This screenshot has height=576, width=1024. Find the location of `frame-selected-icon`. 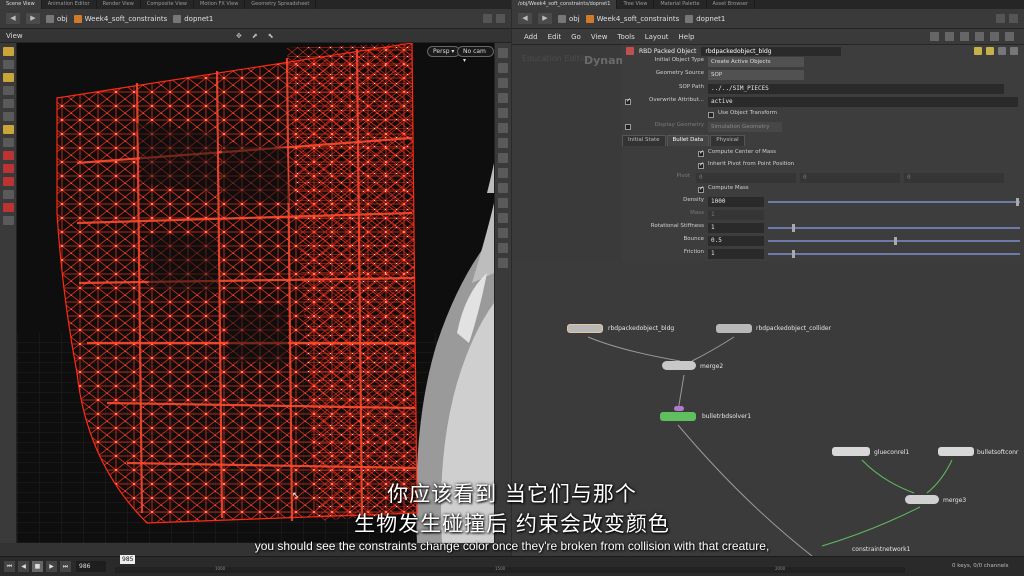

frame-selected-icon is located at coordinates (503, 68).